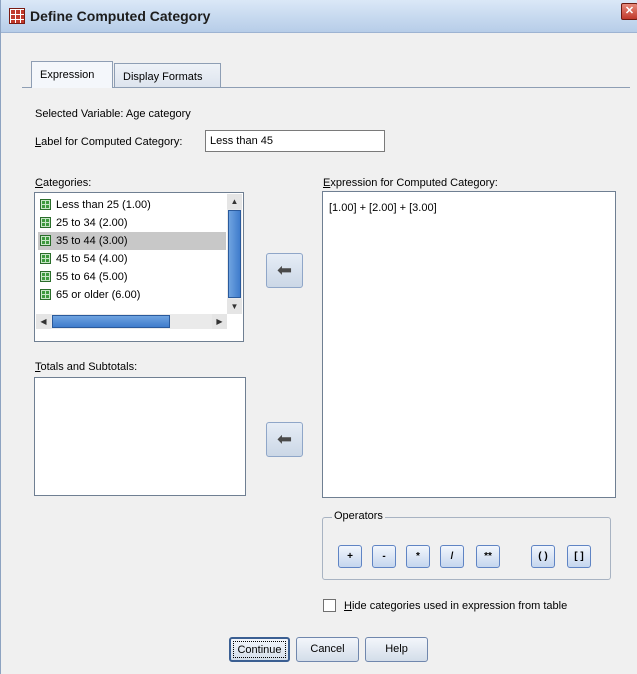 This screenshot has height=674, width=637. I want to click on vertical-scrollbar: ▲ ▼, so click(234, 254).